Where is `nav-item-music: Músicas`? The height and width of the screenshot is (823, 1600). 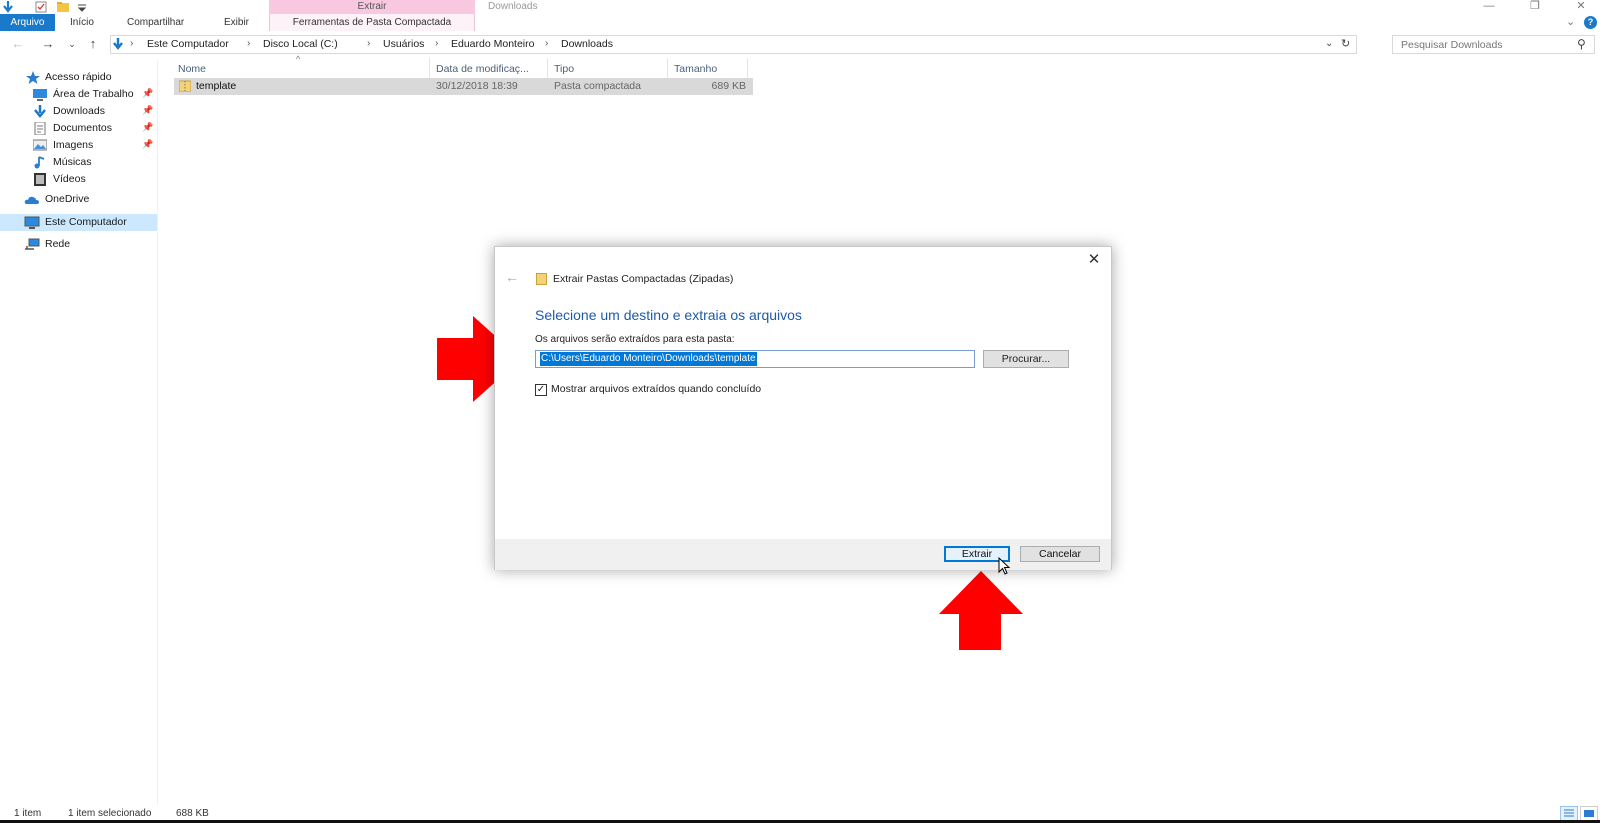
nav-item-music: Músicas is located at coordinates (78, 162).